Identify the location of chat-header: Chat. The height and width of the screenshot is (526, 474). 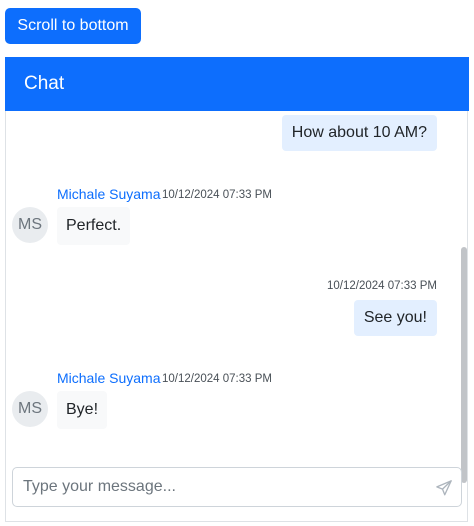
(237, 84).